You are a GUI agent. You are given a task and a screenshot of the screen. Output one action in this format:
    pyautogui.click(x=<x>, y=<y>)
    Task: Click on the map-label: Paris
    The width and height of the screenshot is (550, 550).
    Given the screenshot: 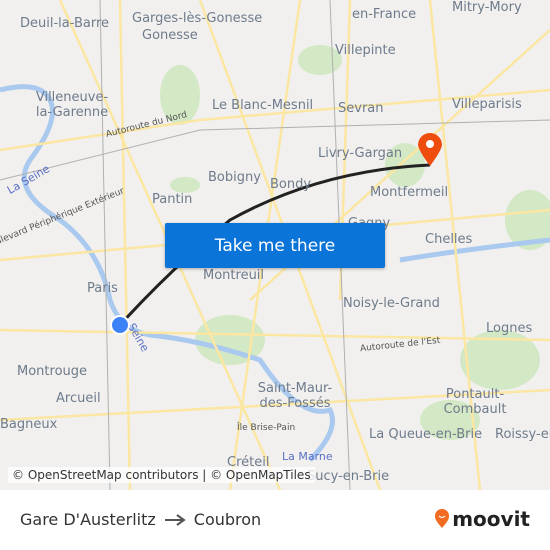 What is the action you would take?
    pyautogui.click(x=102, y=288)
    